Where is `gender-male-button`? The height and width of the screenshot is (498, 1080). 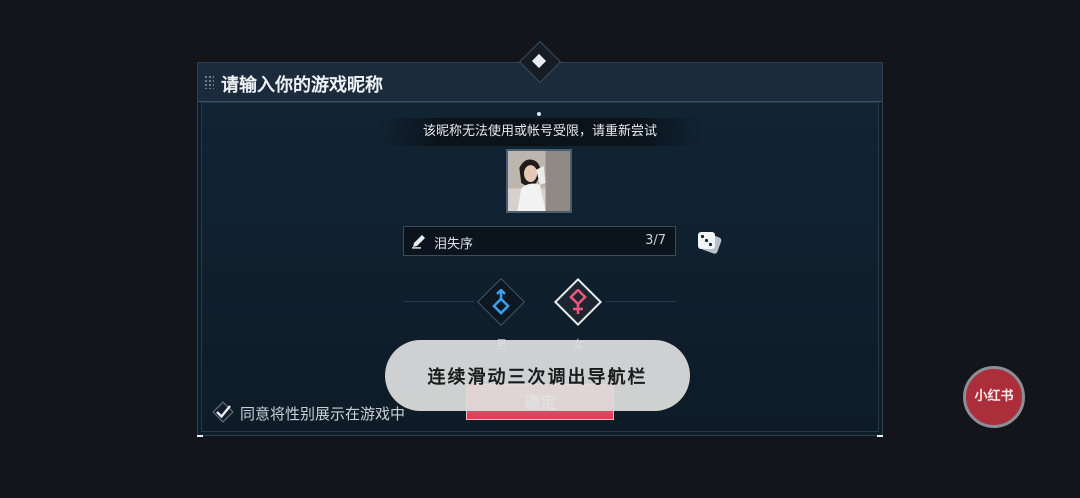
gender-male-button is located at coordinates (501, 302).